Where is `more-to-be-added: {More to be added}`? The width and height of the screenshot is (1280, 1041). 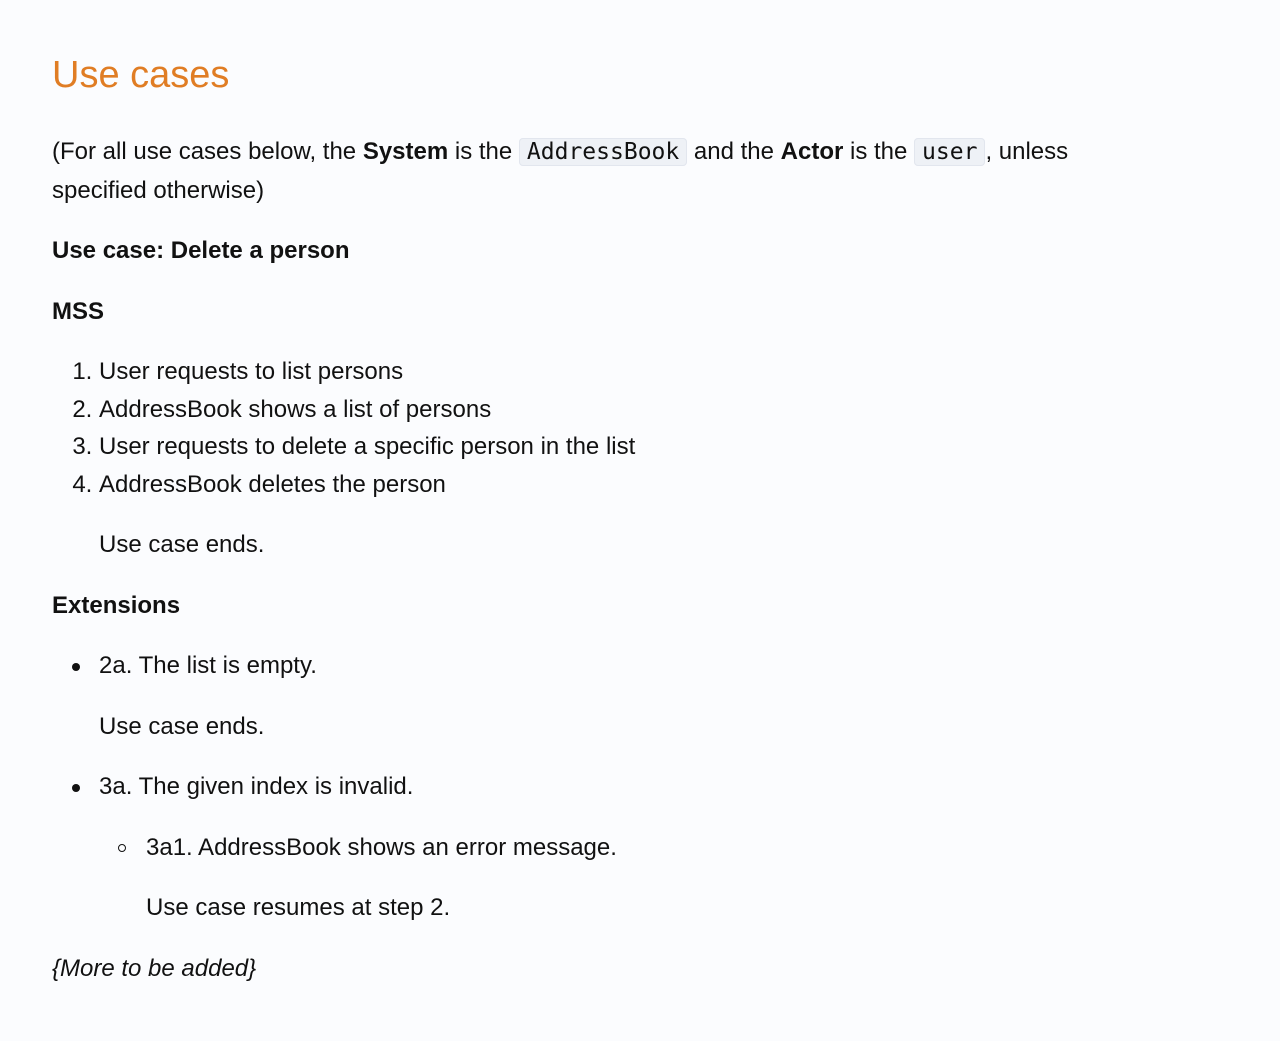
more-to-be-added: {More to be added} is located at coordinates (154, 968).